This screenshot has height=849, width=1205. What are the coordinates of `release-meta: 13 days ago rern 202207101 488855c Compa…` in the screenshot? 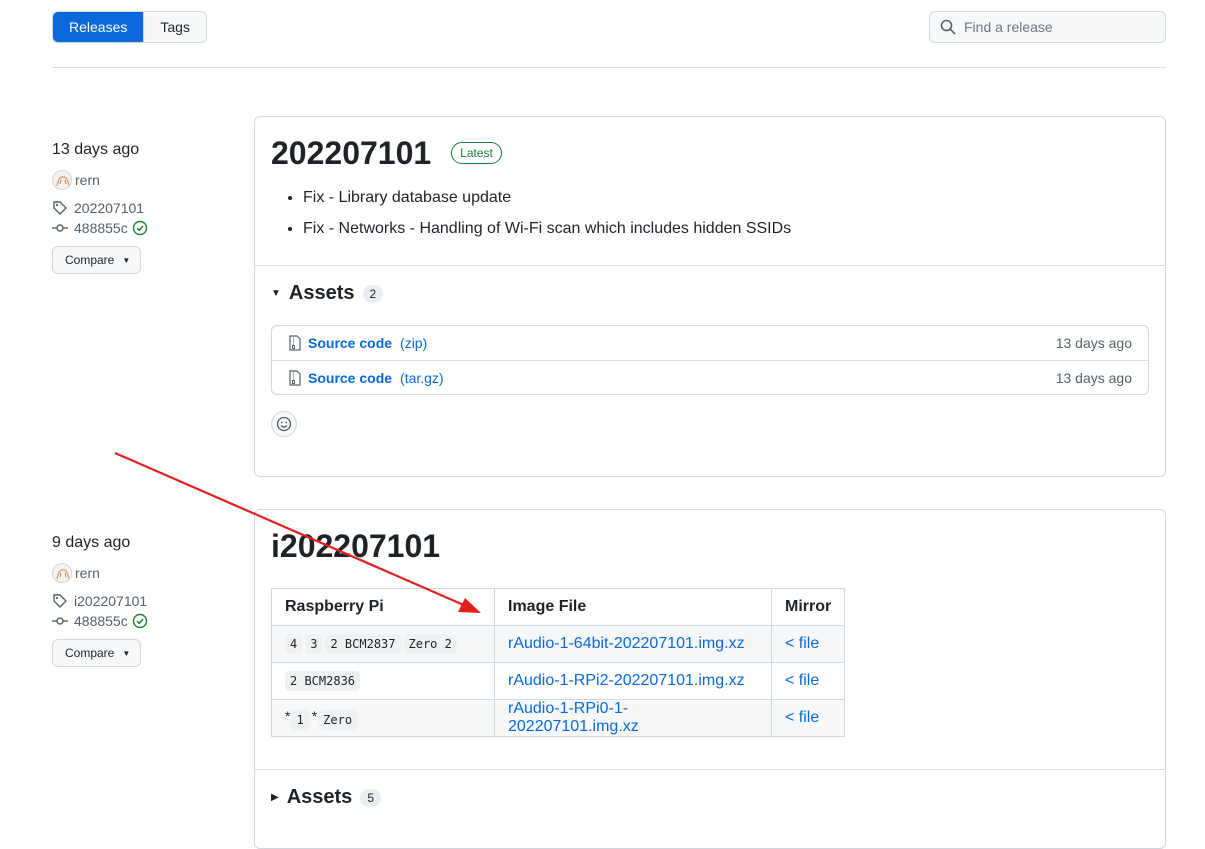 It's located at (103, 207).